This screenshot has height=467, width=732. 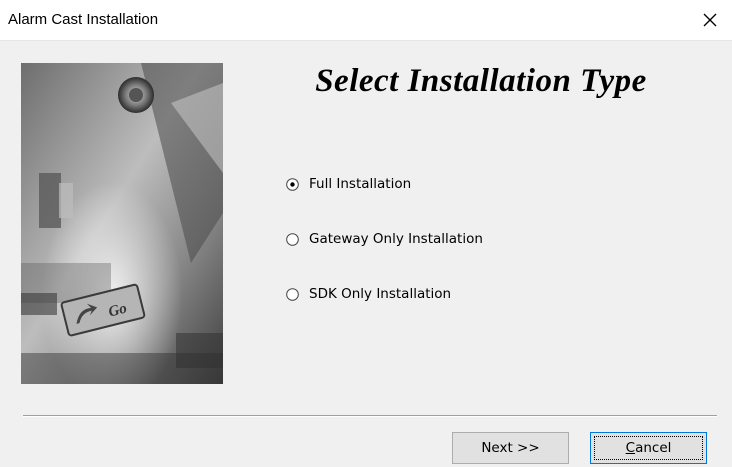 What do you see at coordinates (366, 20) in the screenshot?
I see `title-bar: Alarm Cast Installation` at bounding box center [366, 20].